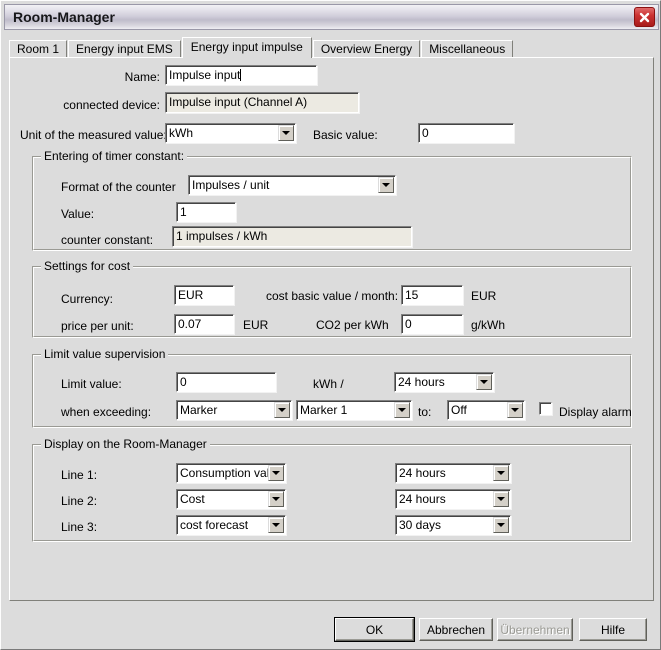 The image size is (661, 650). Describe the element at coordinates (486, 410) in the screenshot. I see `to-value-select: Off` at that location.